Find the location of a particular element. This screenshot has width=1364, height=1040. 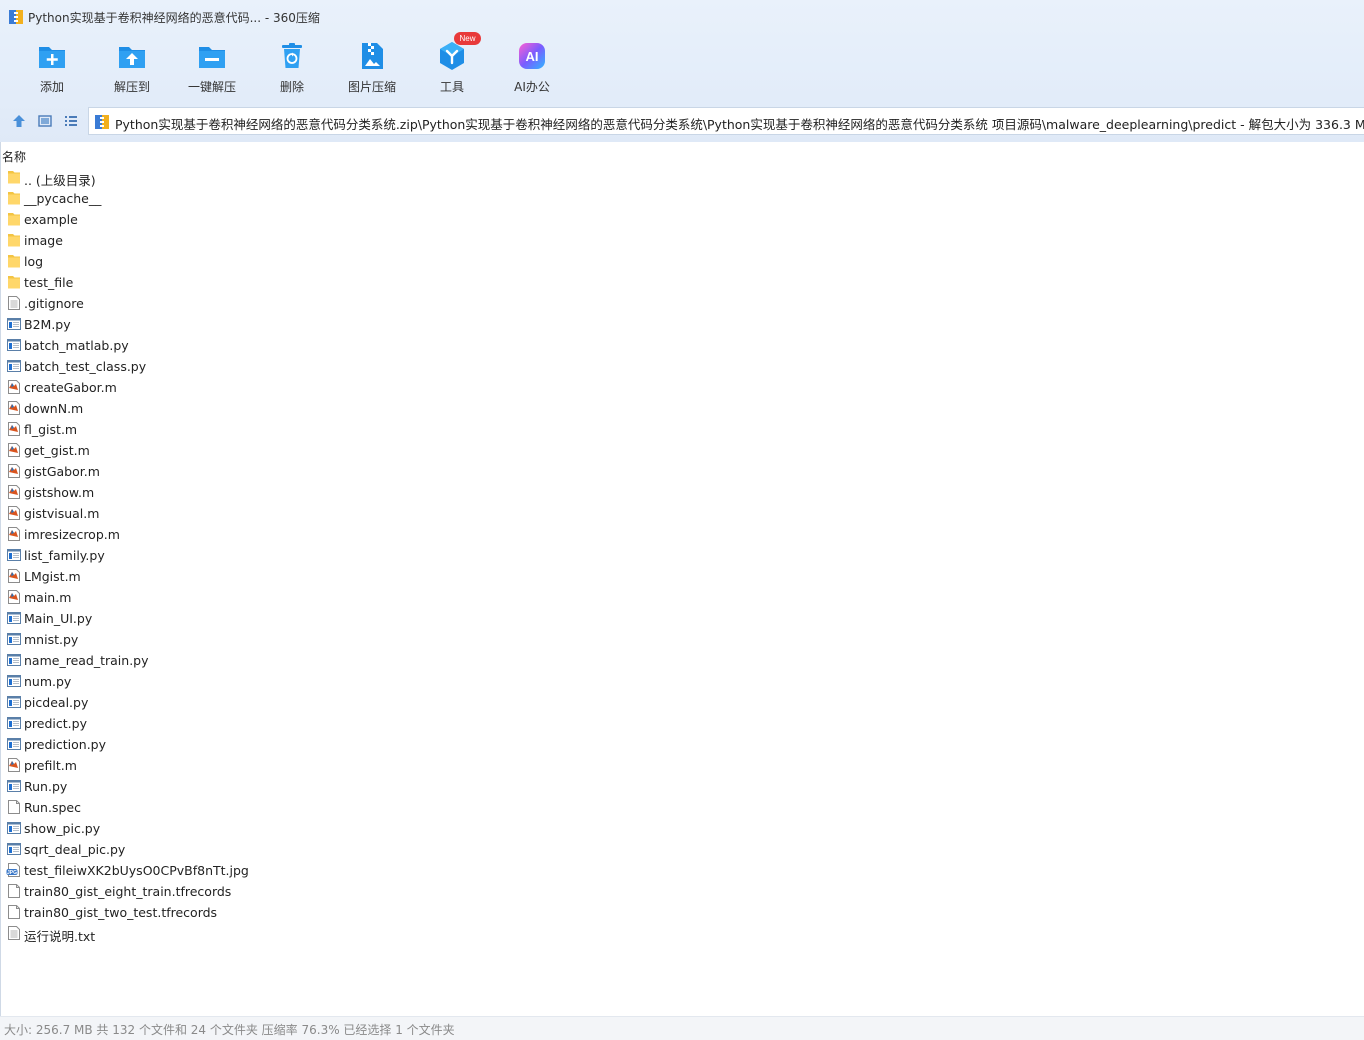

archive-path-icon is located at coordinates (102, 122).